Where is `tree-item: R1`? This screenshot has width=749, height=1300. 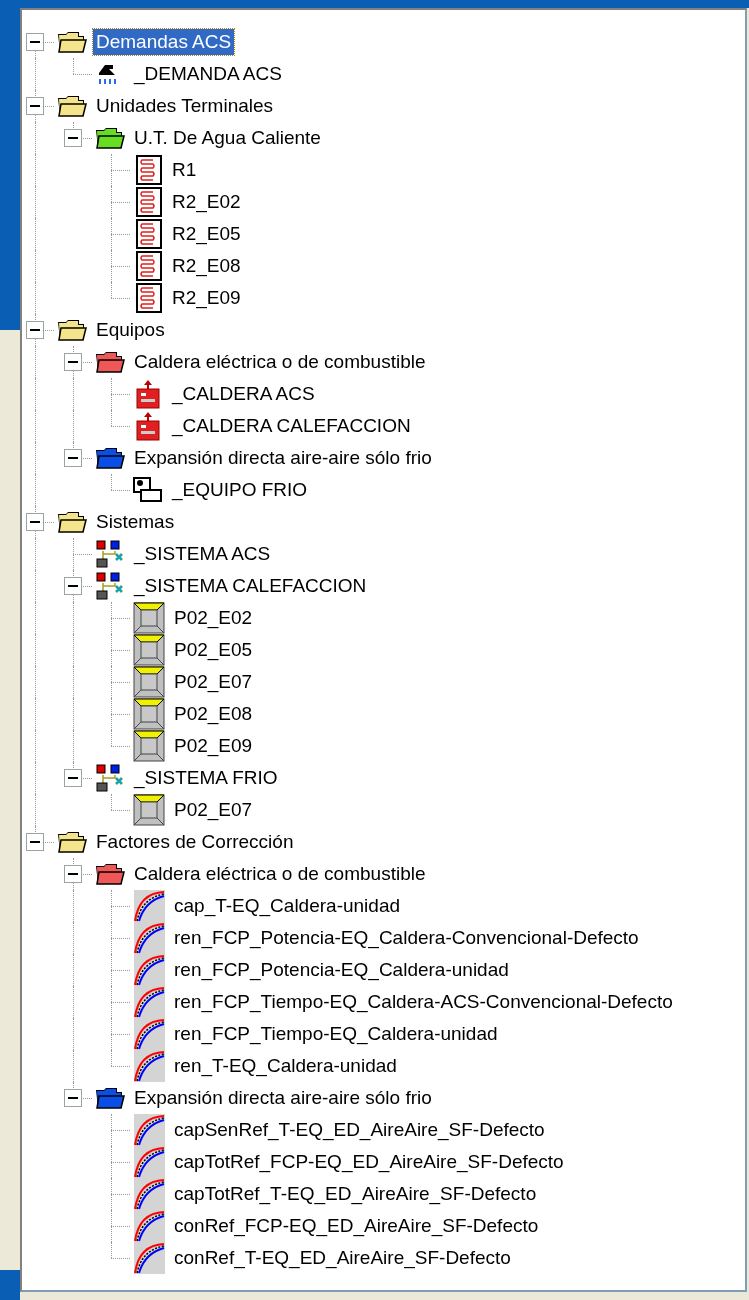
tree-item: R1 is located at coordinates (184, 170).